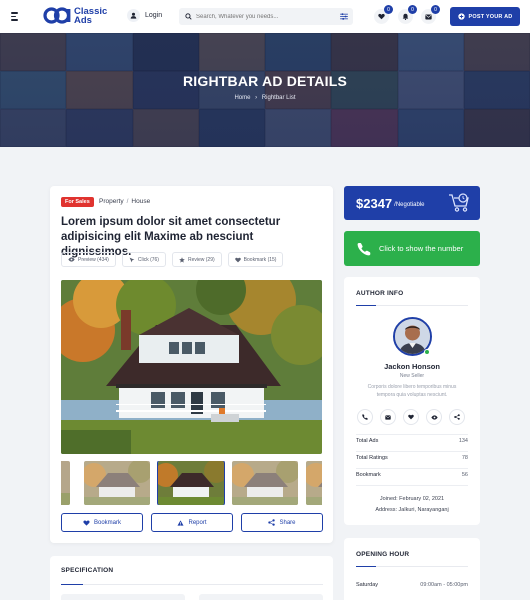 The width and height of the screenshot is (530, 600). I want to click on price-box: $2347 /Negotiable, so click(412, 203).